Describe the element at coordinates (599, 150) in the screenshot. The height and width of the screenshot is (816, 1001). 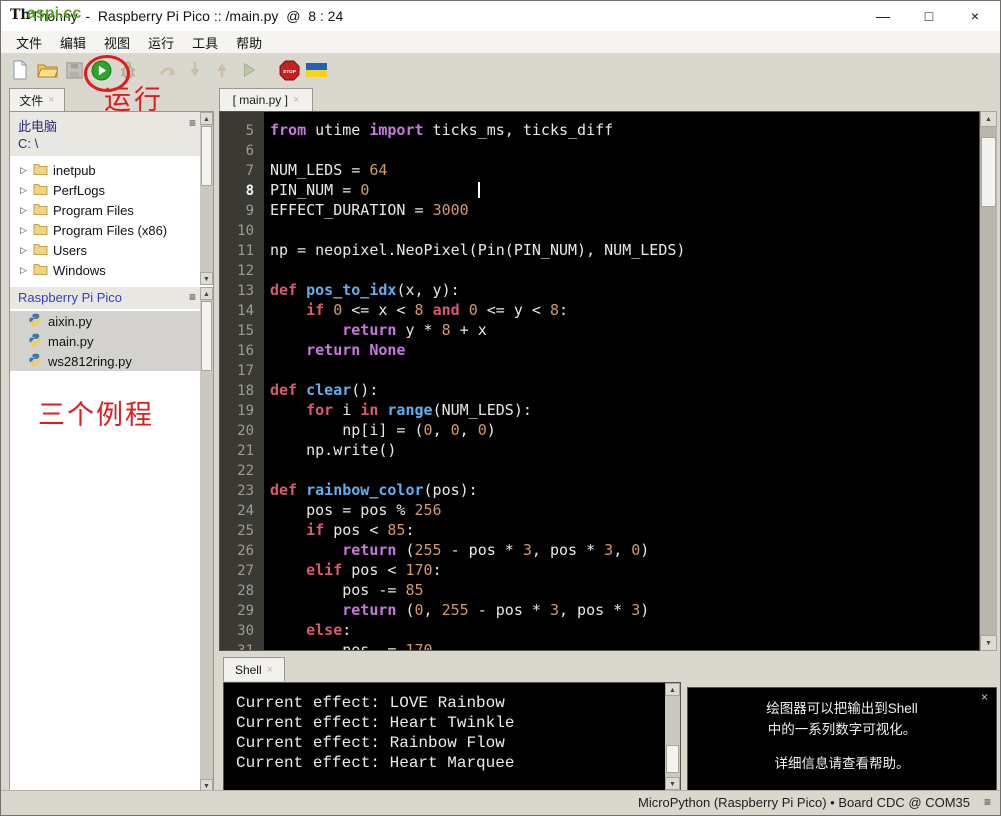
I see `code-line: 6` at that location.